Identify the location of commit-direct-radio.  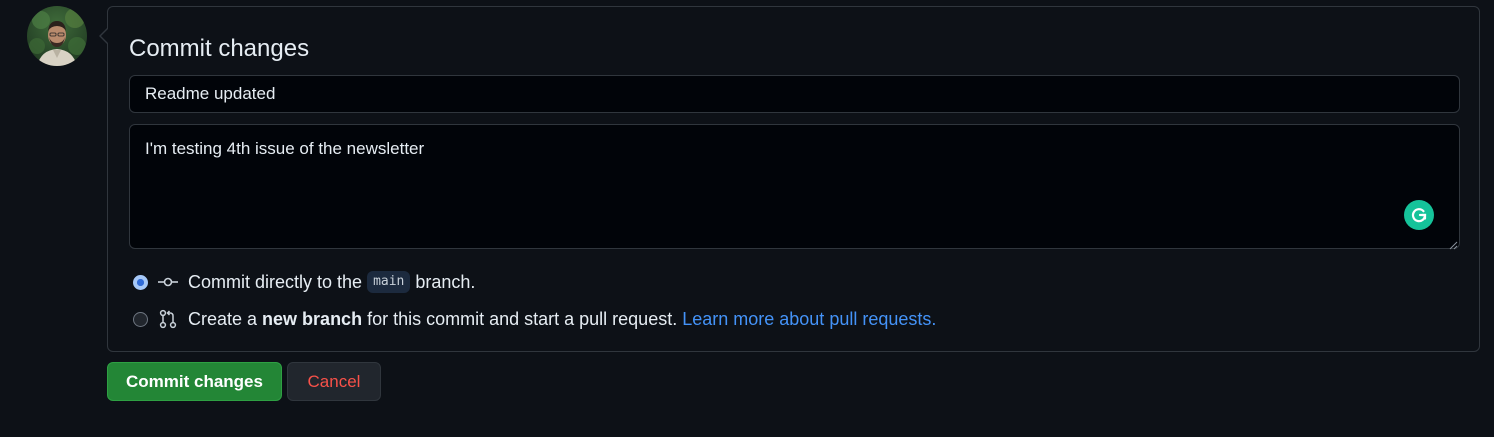
(140, 282).